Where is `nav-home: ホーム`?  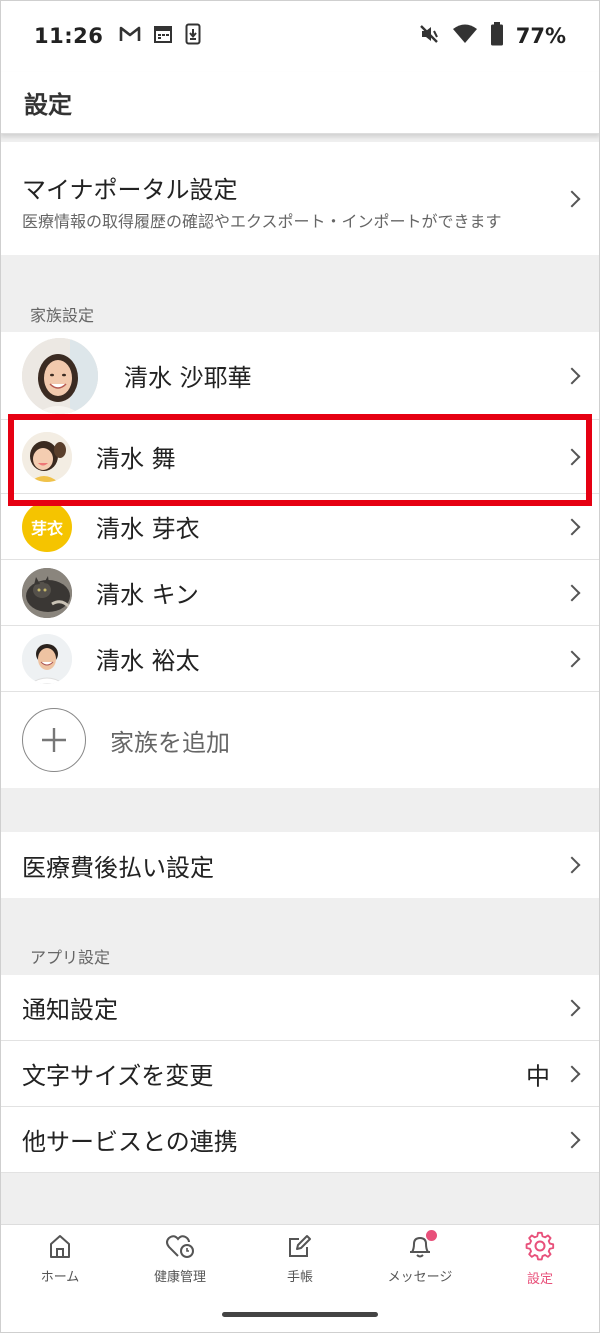 nav-home: ホーム is located at coordinates (60, 1258).